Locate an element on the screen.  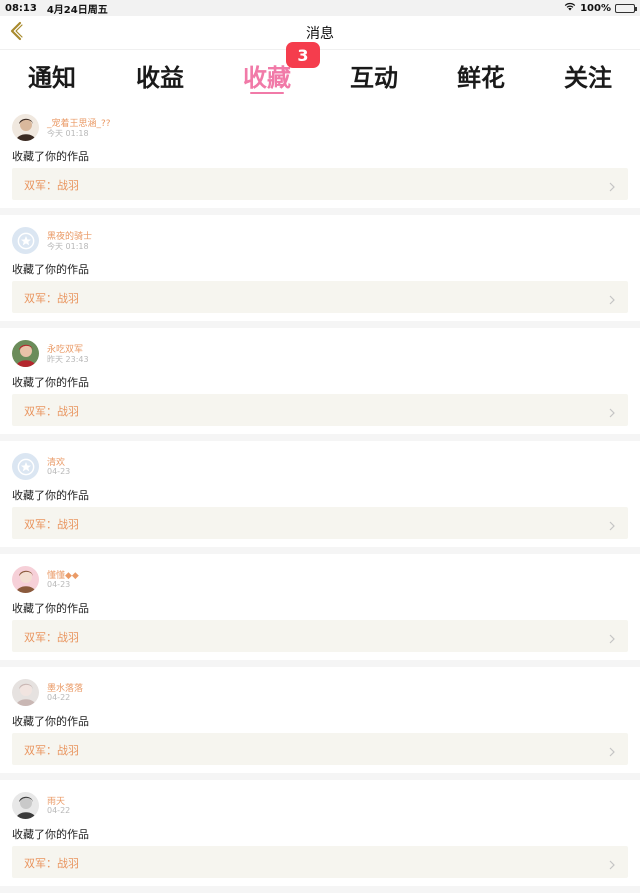
list-item: 黑夜的骑士 今天 01:18 收藏了你的作品 双军：战羽 is located at coordinates (320, 268).